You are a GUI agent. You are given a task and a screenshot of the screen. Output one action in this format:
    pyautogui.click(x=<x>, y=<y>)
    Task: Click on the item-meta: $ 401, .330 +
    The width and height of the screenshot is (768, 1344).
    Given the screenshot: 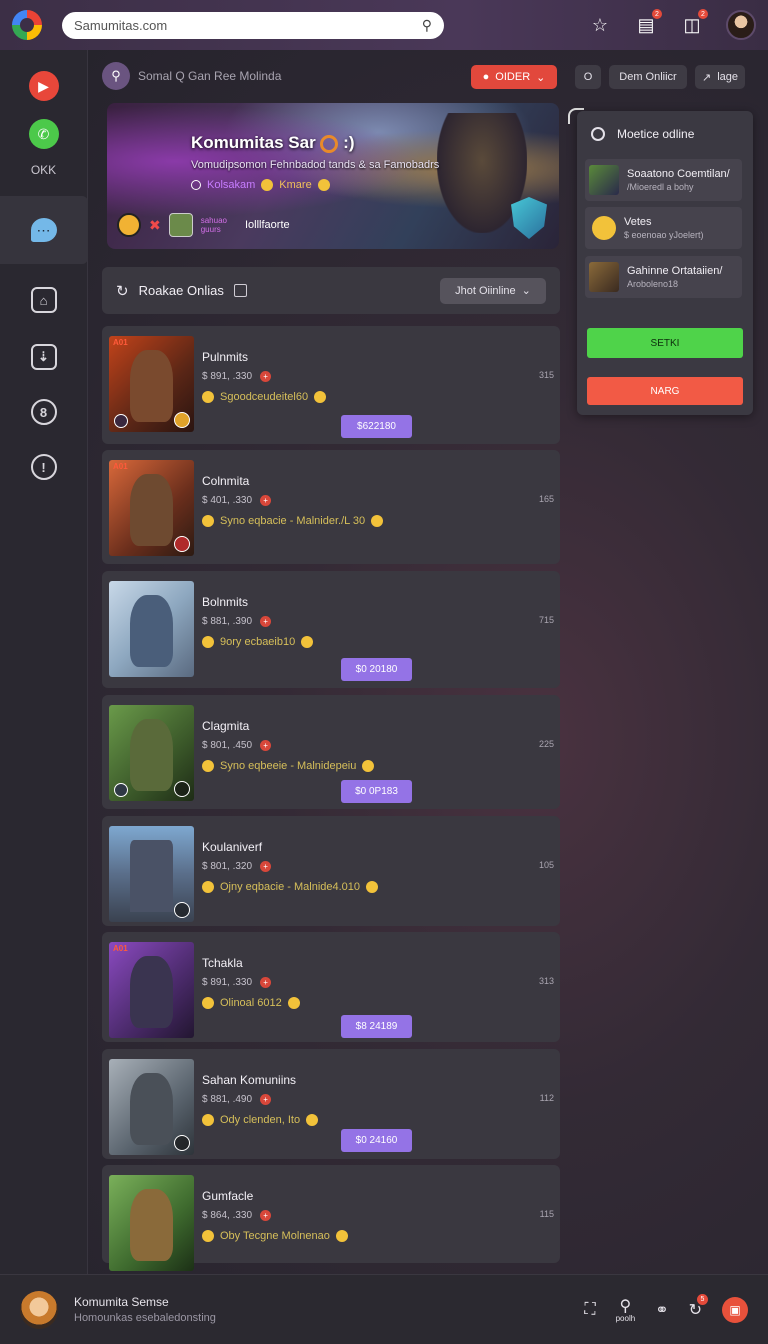 What is the action you would take?
    pyautogui.click(x=237, y=500)
    